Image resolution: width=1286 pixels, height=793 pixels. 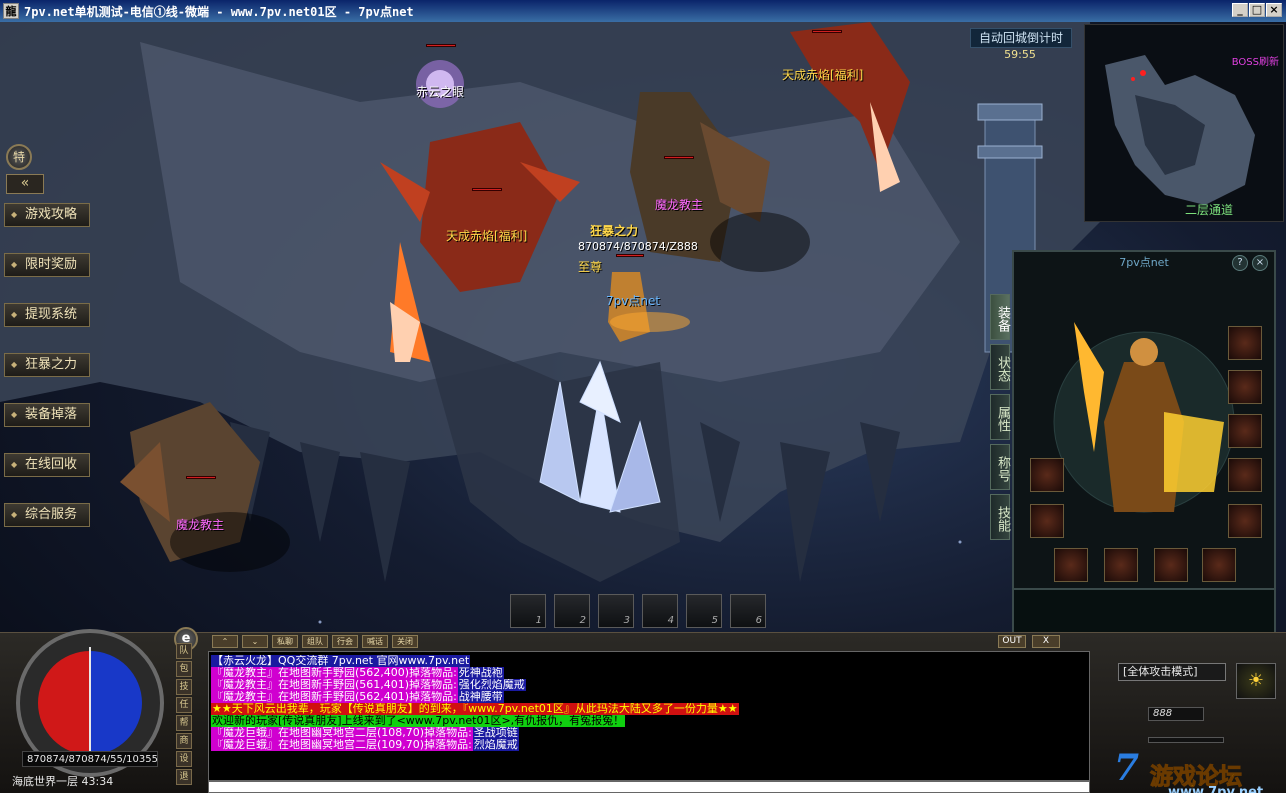 What do you see at coordinates (704, 611) in the screenshot?
I see `skill-slot-5: 5` at bounding box center [704, 611].